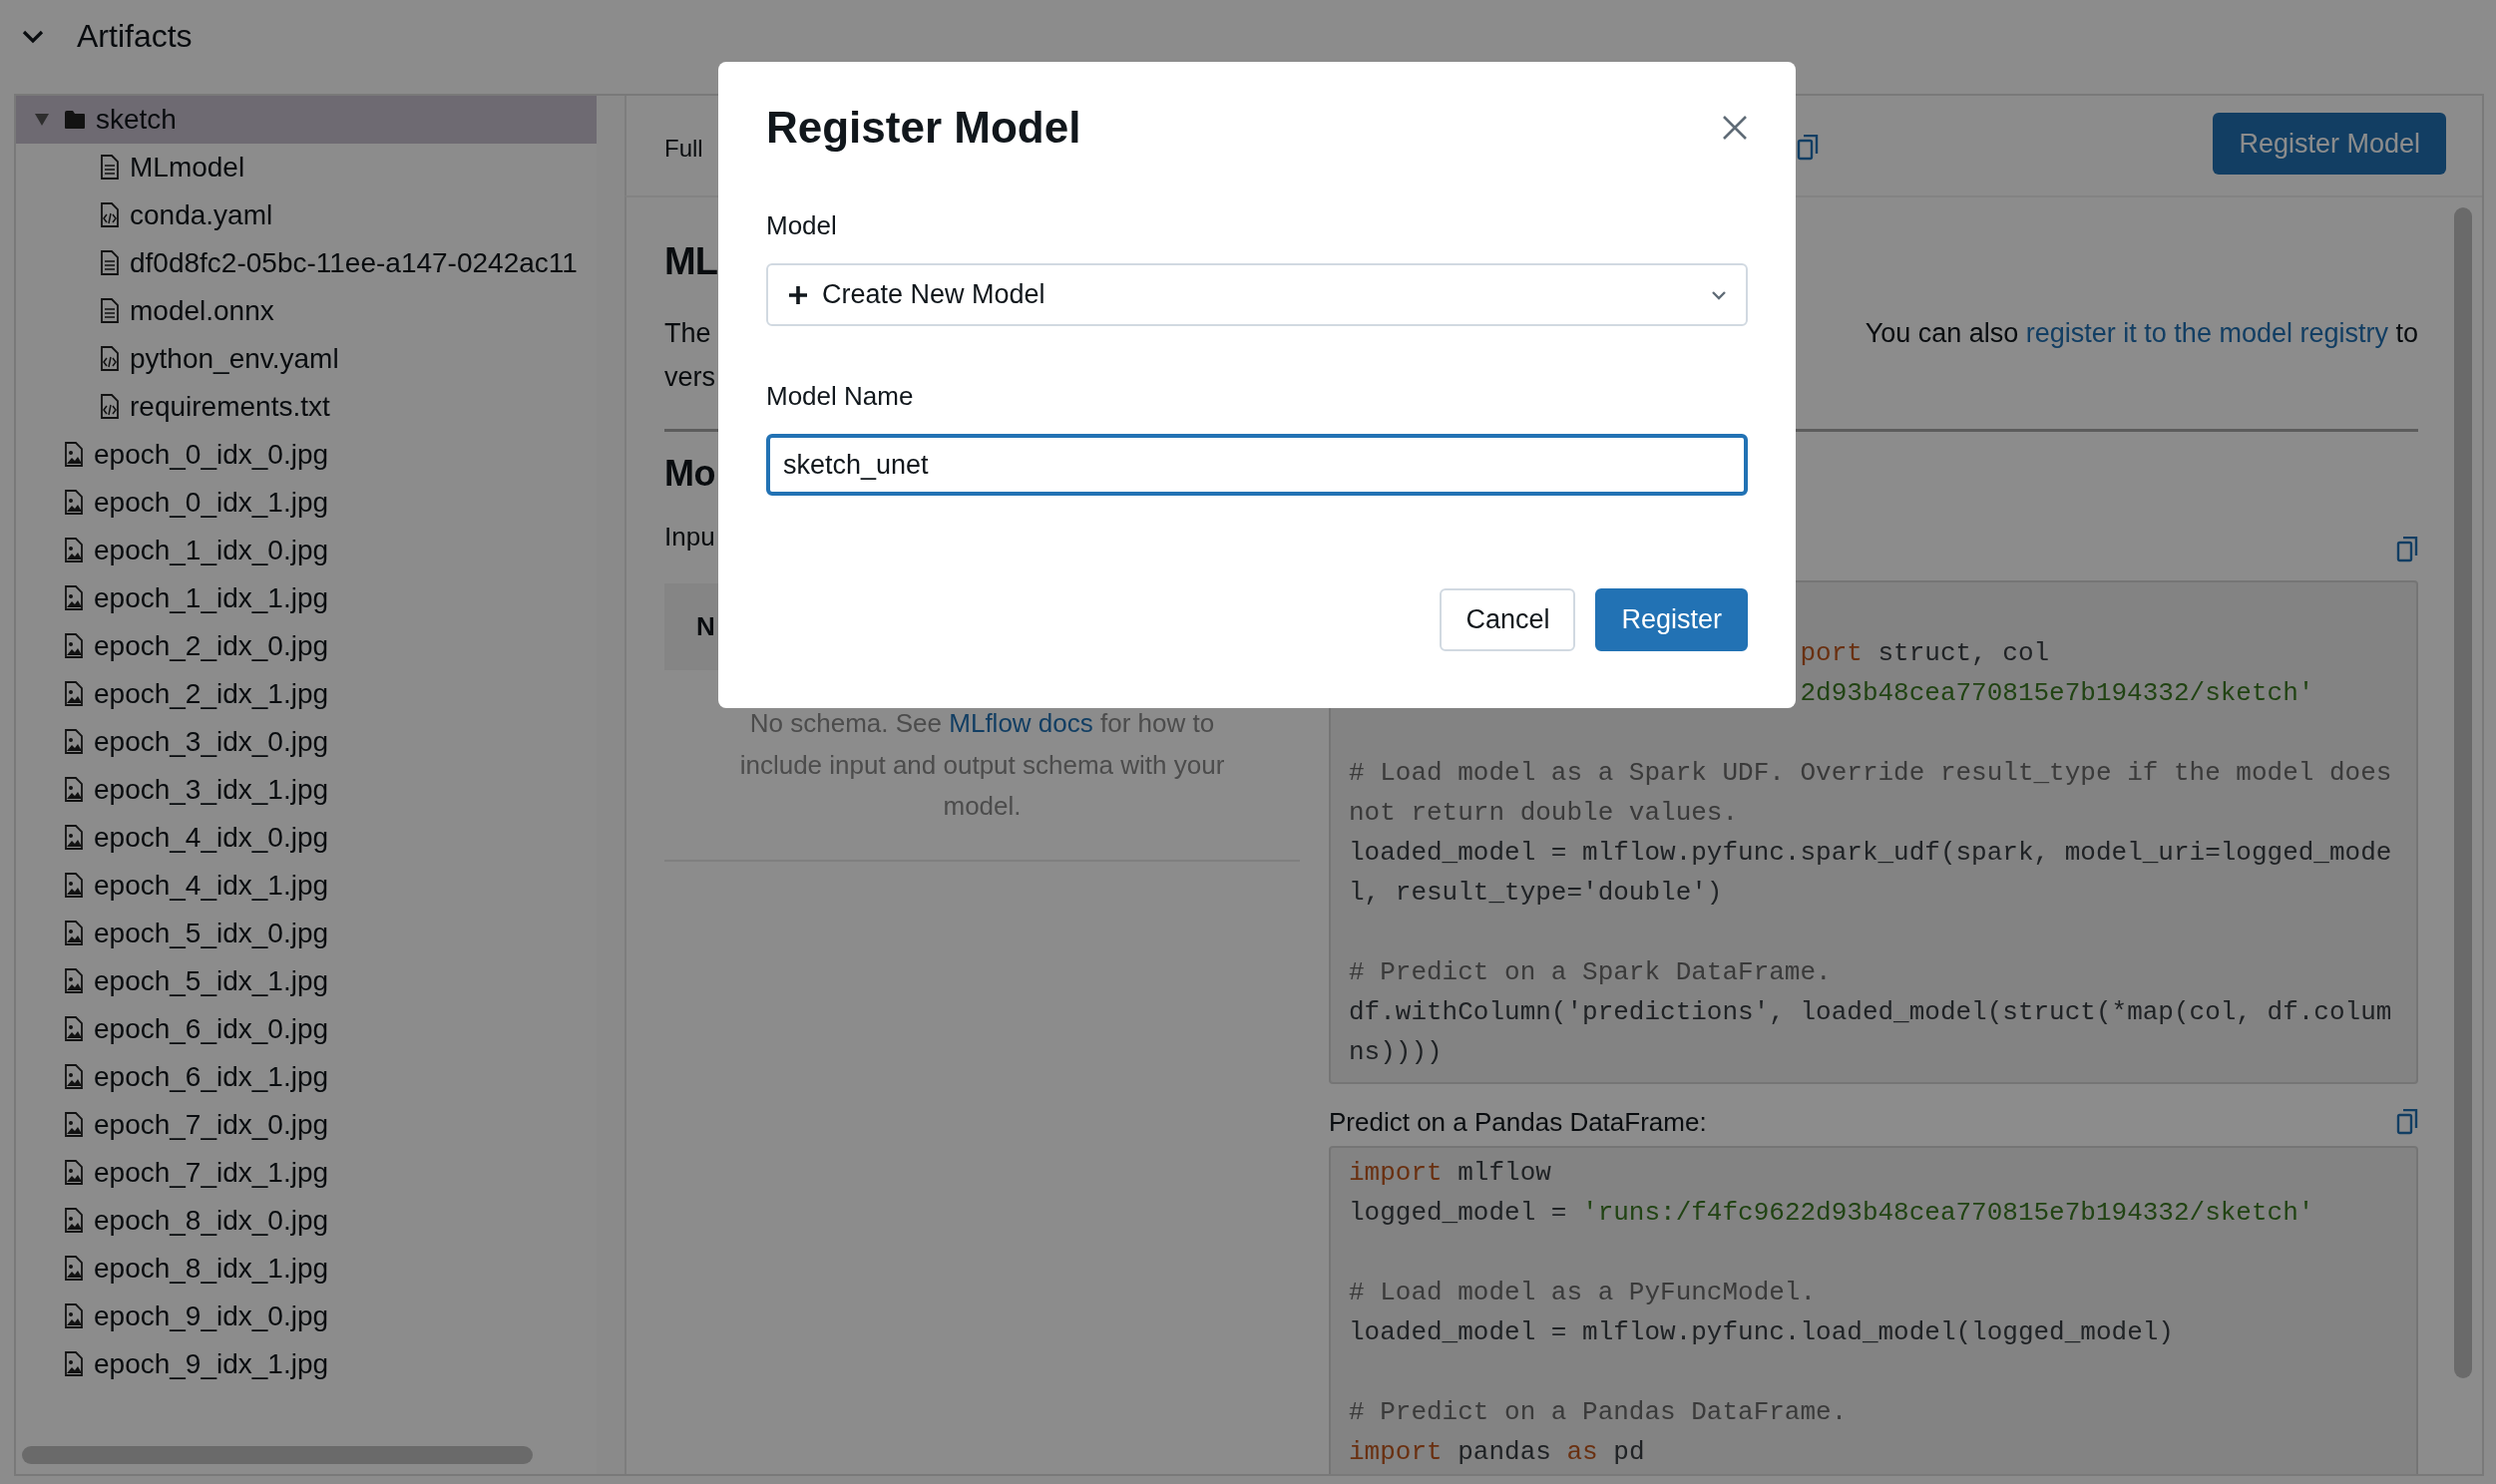 This screenshot has width=2496, height=1484. What do you see at coordinates (306, 1316) in the screenshot?
I see `tree-item: epoch_9_idx_0.jpg` at bounding box center [306, 1316].